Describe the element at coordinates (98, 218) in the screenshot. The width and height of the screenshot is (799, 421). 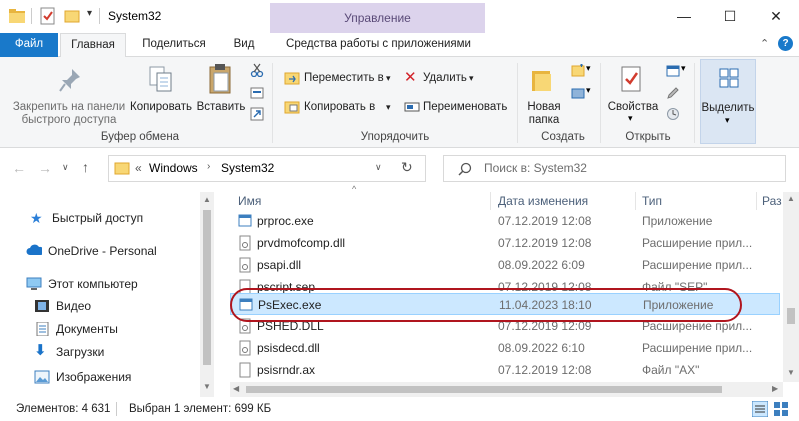
I see `nav-label: Быстрый доступ` at that location.